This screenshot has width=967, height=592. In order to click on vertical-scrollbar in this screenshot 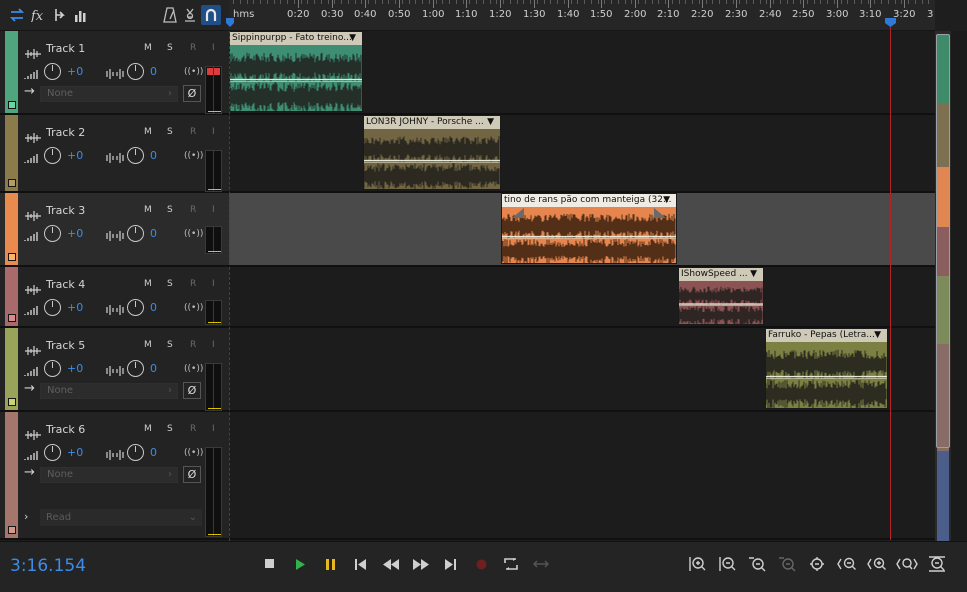, I will do `click(959, 286)`.